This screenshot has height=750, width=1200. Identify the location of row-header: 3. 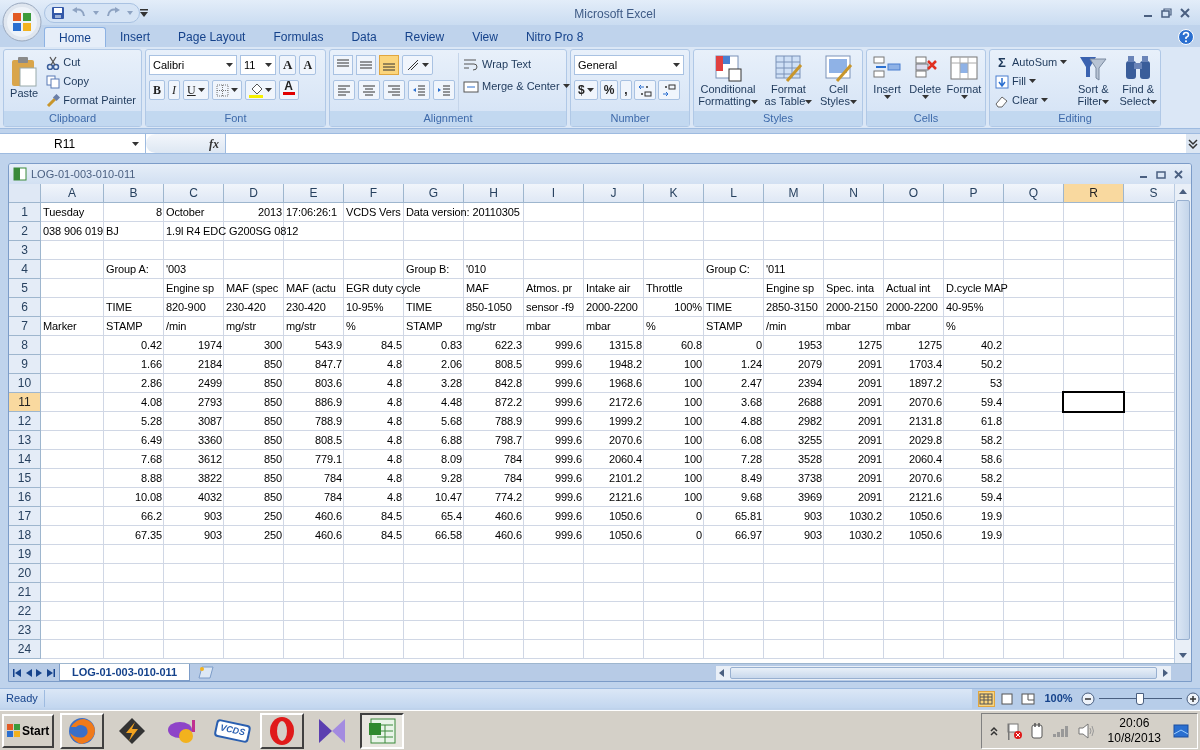
(25, 250).